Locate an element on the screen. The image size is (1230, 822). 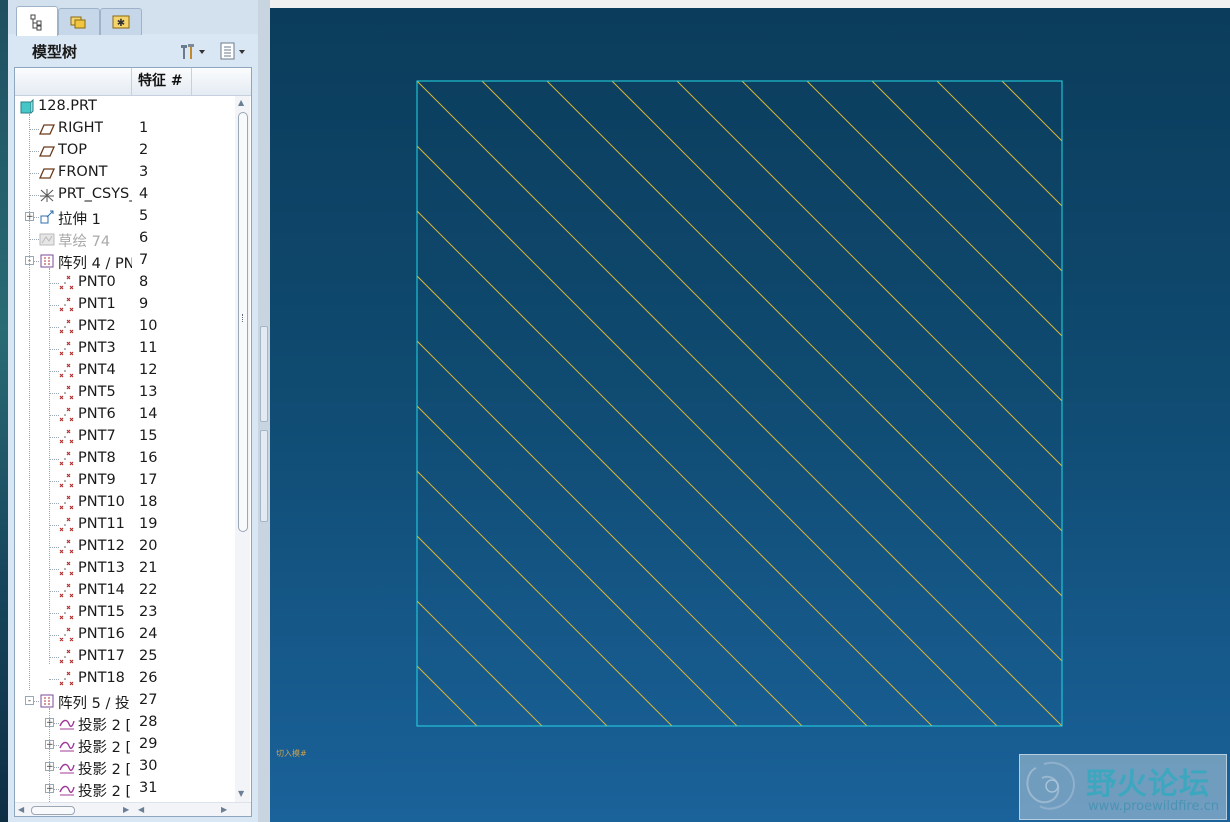
horizontal-scrollbar: ◀ ▶ ◀ ▶ is located at coordinates (133, 809).